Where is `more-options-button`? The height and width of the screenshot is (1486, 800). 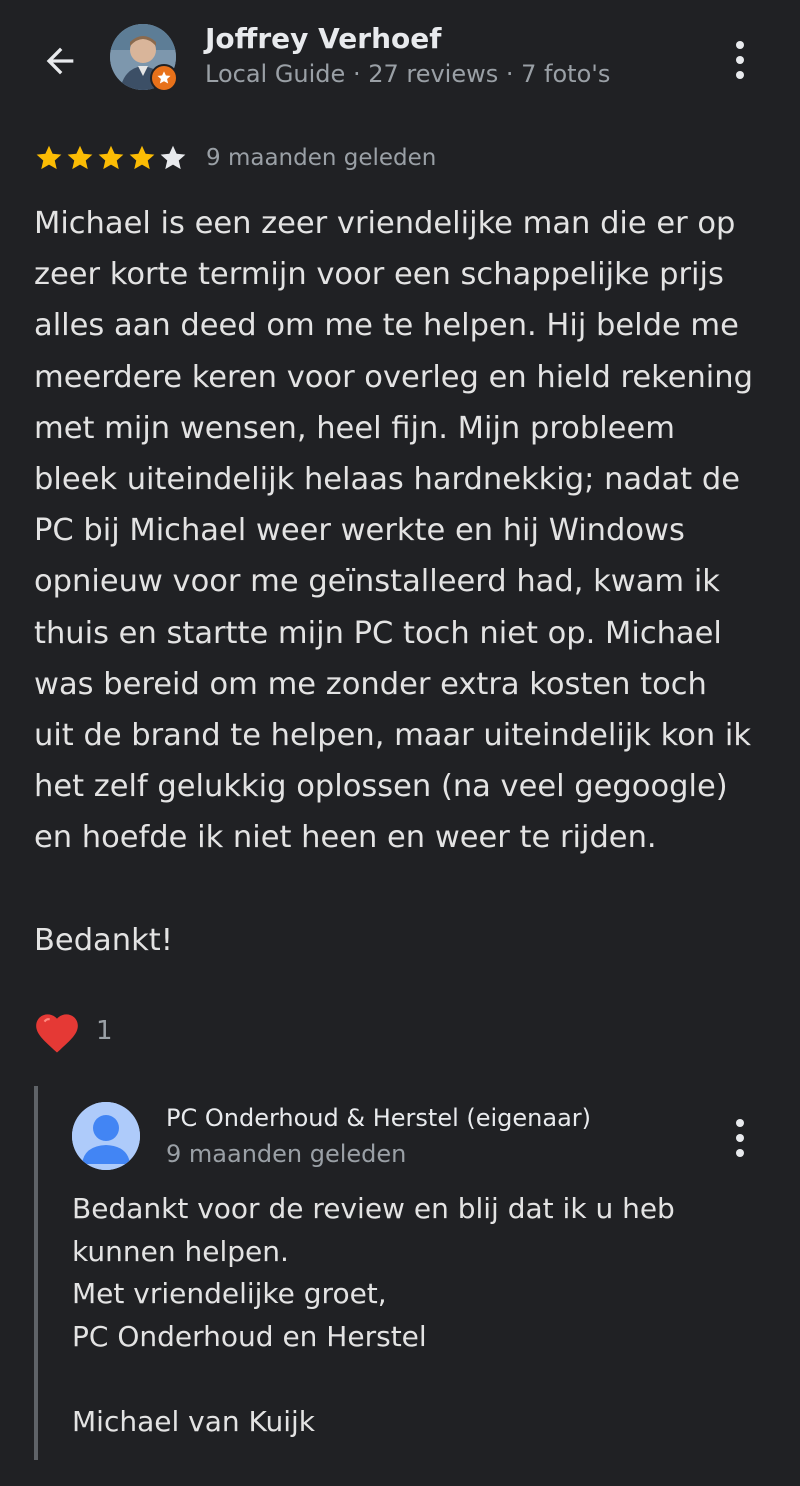
more-options-button is located at coordinates (740, 60).